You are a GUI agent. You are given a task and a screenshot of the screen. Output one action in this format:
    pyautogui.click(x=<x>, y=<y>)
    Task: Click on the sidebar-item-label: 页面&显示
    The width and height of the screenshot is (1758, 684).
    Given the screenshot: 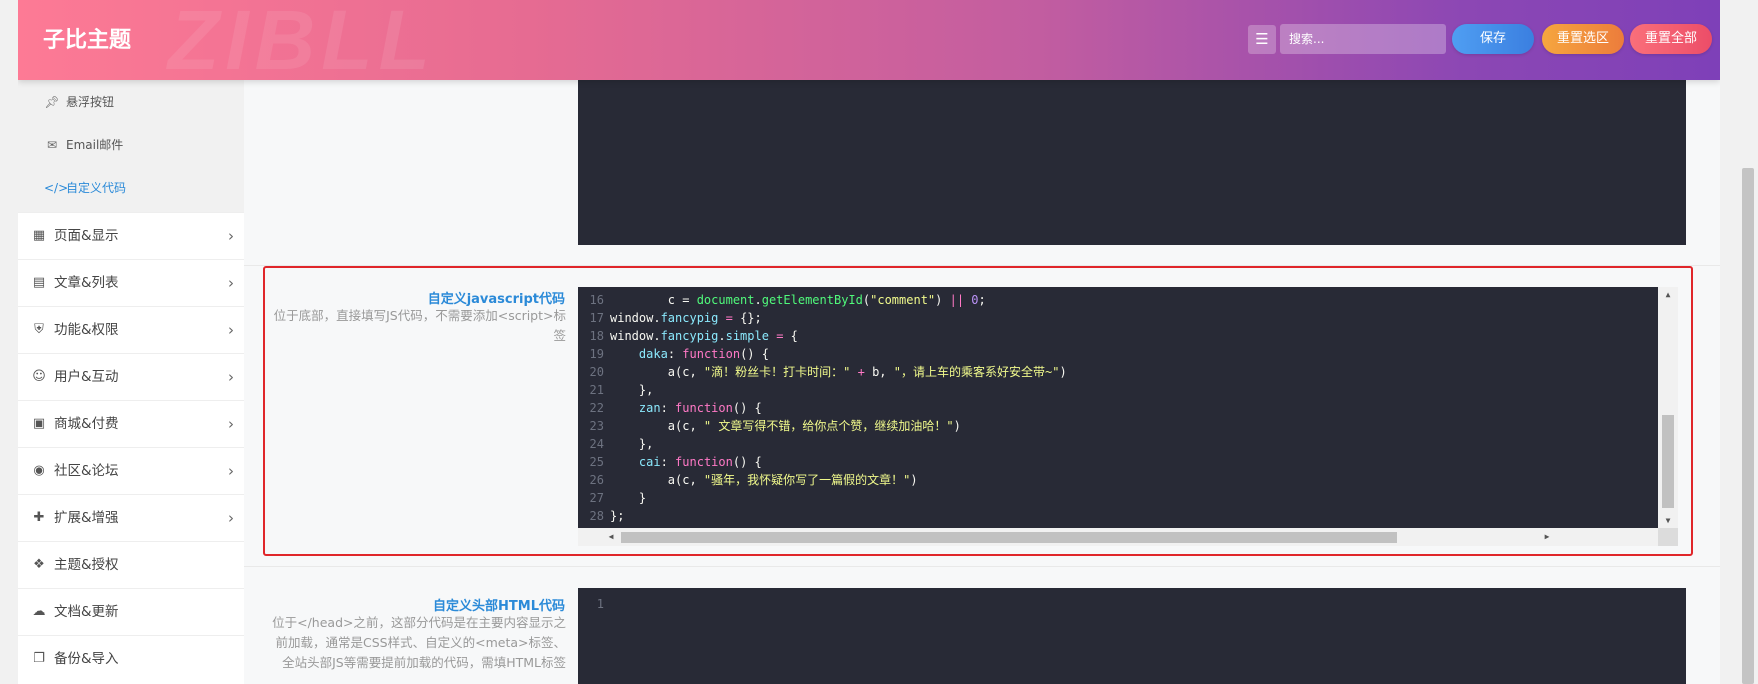 What is the action you would take?
    pyautogui.click(x=86, y=236)
    